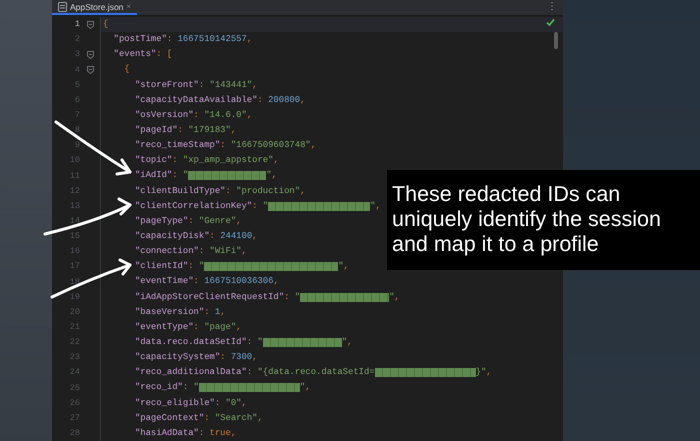  Describe the element at coordinates (74, 342) in the screenshot. I see `line-number: 22` at that location.